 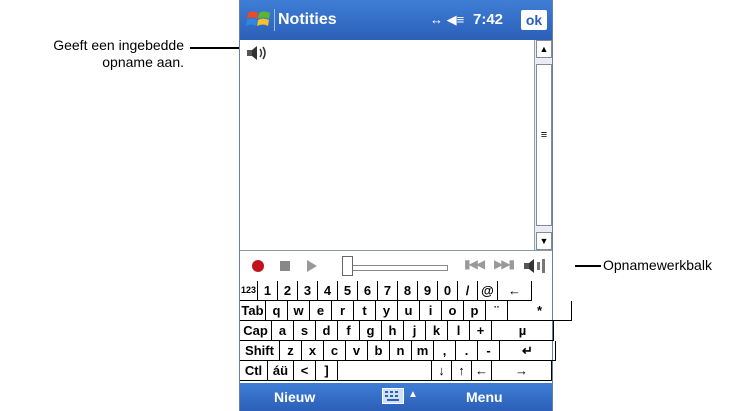 I want to click on key: ¨, so click(x=497, y=311).